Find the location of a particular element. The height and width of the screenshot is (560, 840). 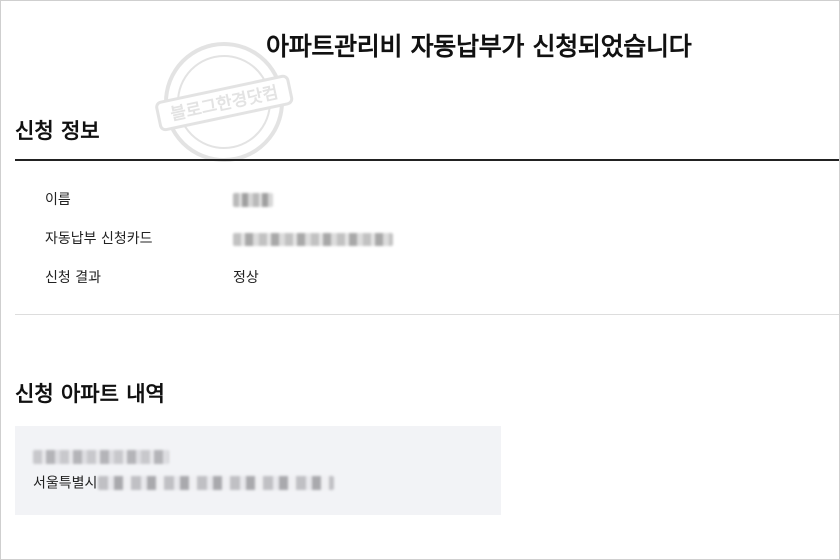

masked-name is located at coordinates (253, 200).